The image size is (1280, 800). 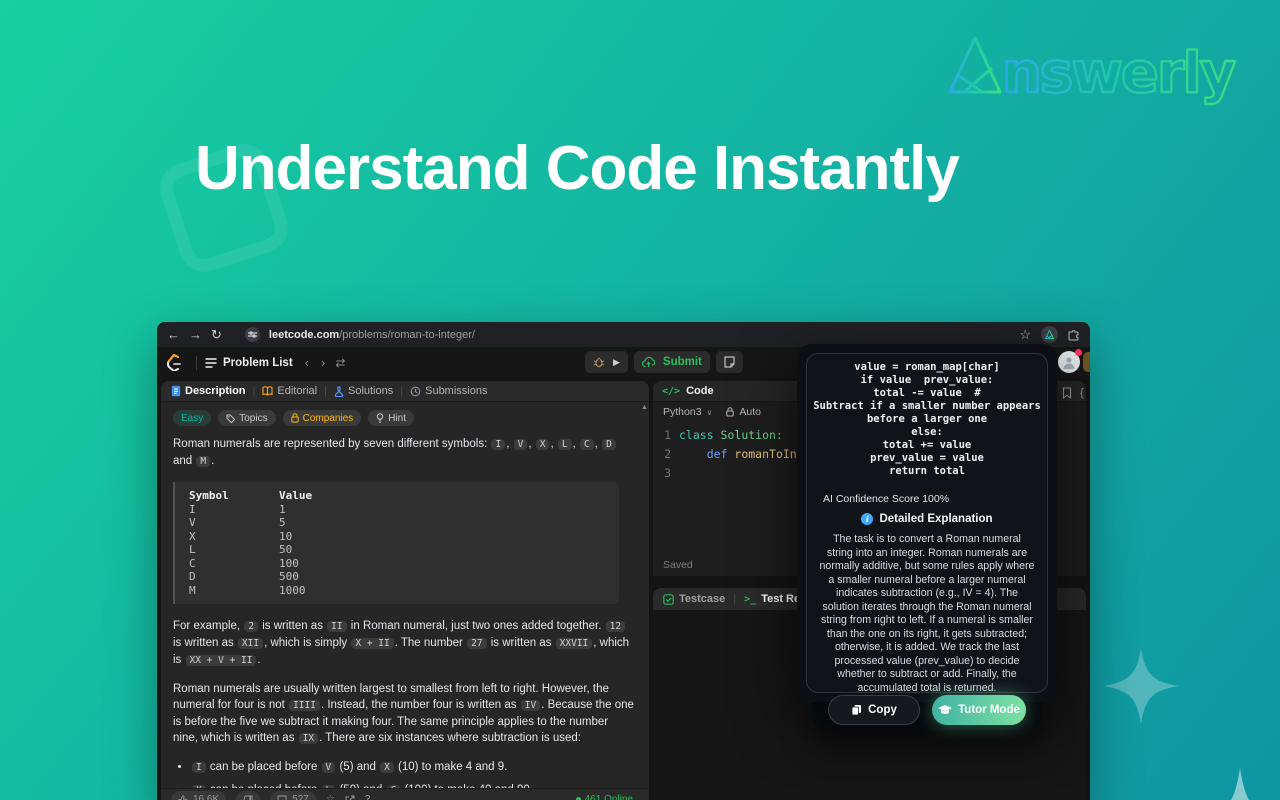 I want to click on topics-badge: Topics, so click(x=247, y=418).